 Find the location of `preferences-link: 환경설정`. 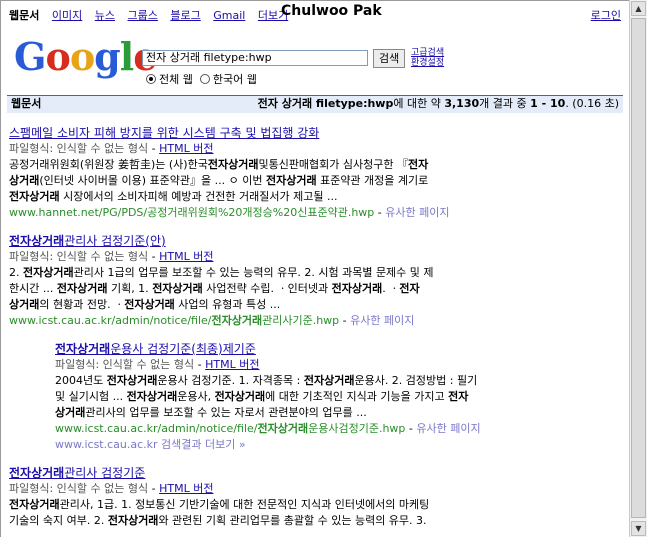

preferences-link: 환경설정 is located at coordinates (427, 63).